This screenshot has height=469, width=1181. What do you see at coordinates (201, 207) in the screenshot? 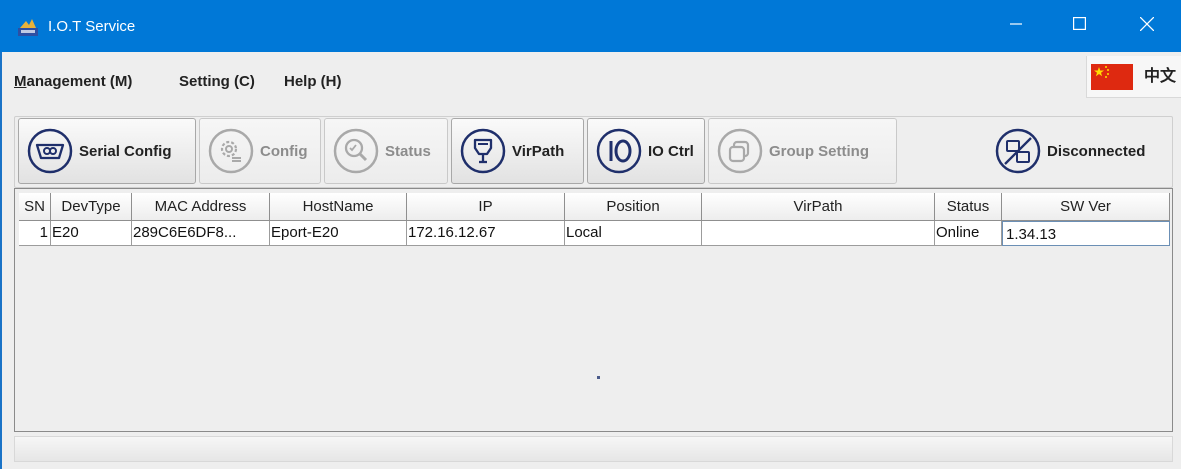
I see `column-header-mac: MAC Address` at bounding box center [201, 207].